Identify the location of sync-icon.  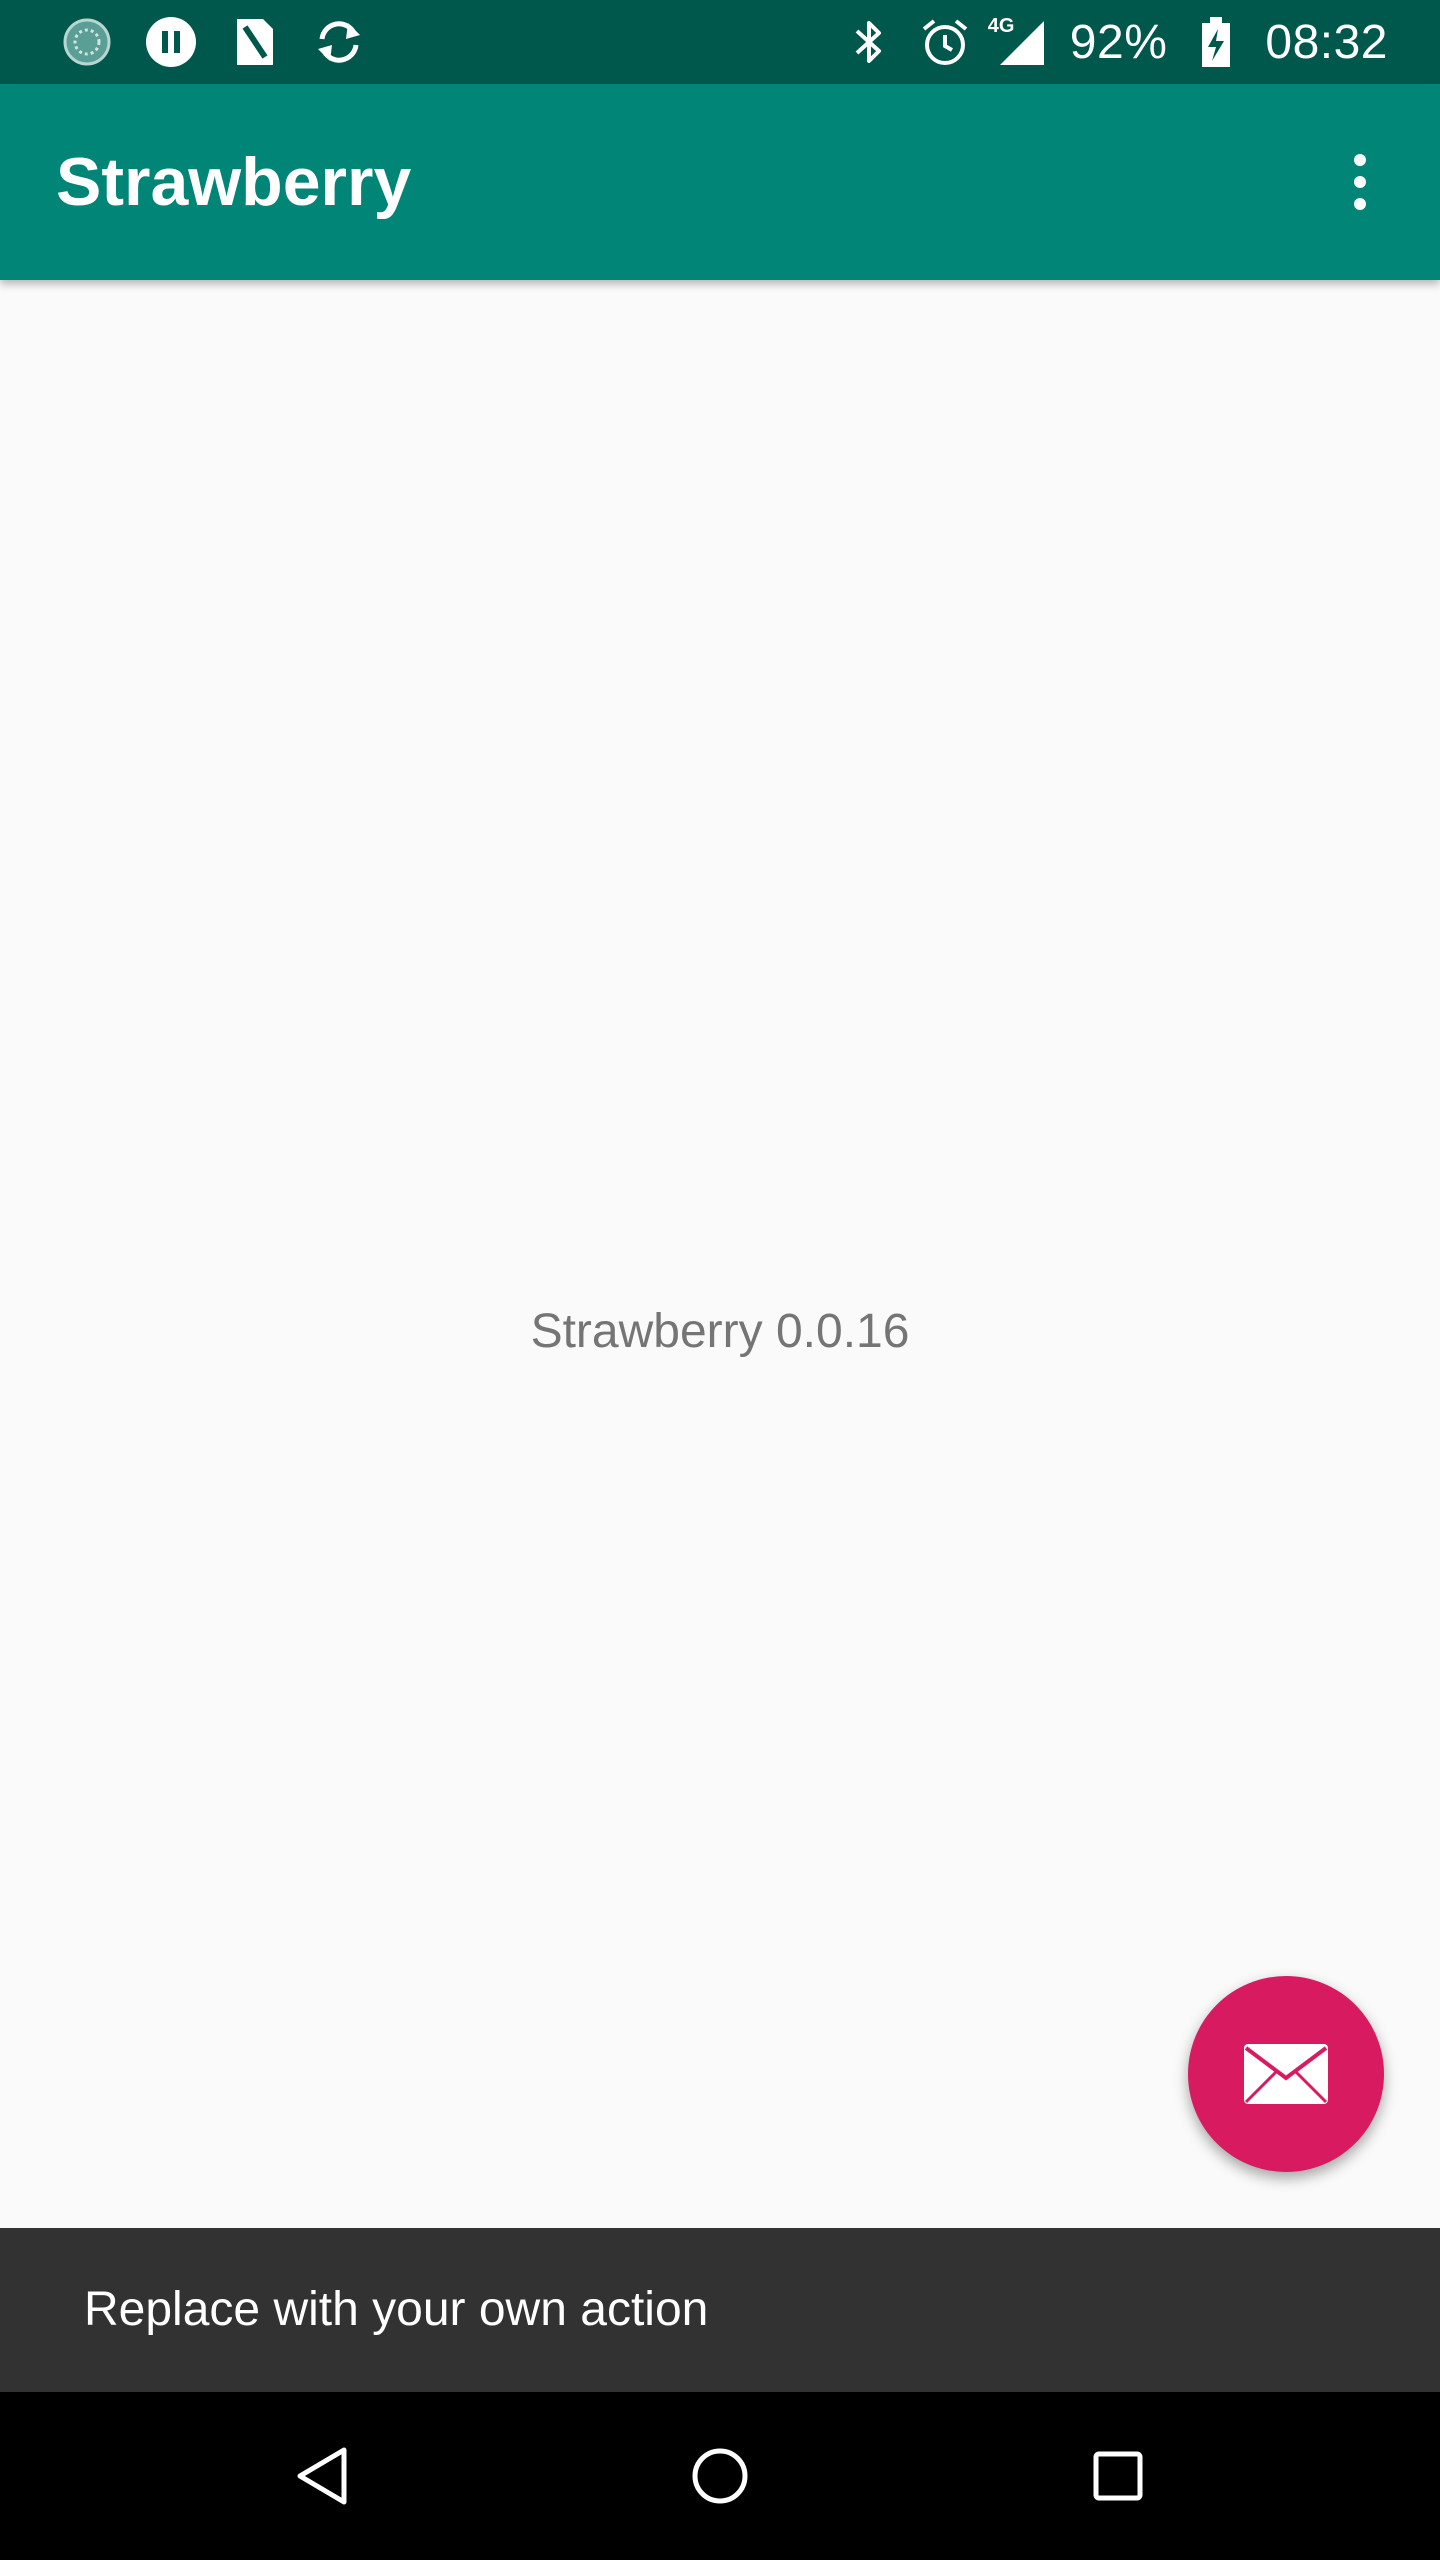
(339, 42).